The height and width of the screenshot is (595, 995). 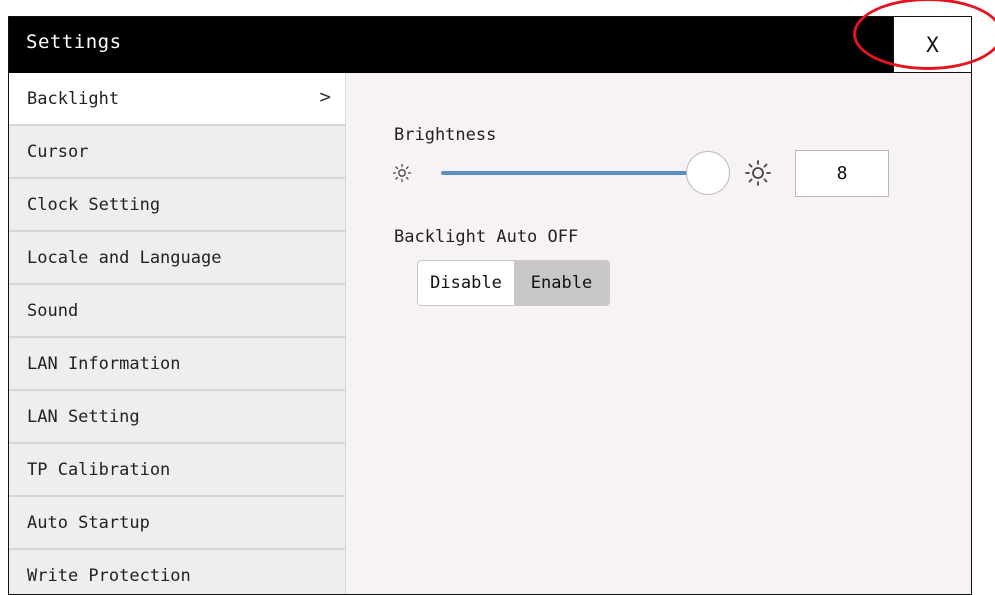 What do you see at coordinates (572, 173) in the screenshot?
I see `brightness-slider-track` at bounding box center [572, 173].